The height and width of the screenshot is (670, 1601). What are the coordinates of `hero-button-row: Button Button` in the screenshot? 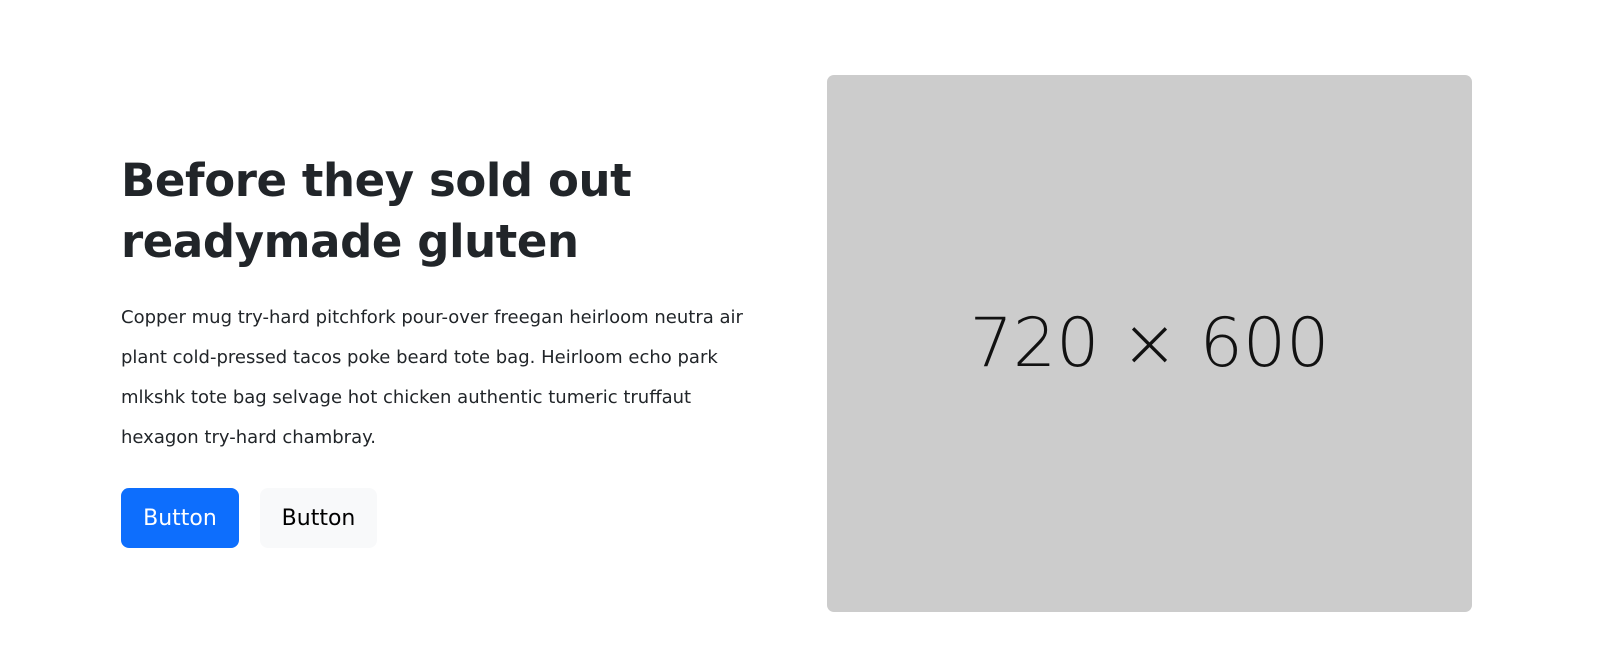 It's located at (436, 518).